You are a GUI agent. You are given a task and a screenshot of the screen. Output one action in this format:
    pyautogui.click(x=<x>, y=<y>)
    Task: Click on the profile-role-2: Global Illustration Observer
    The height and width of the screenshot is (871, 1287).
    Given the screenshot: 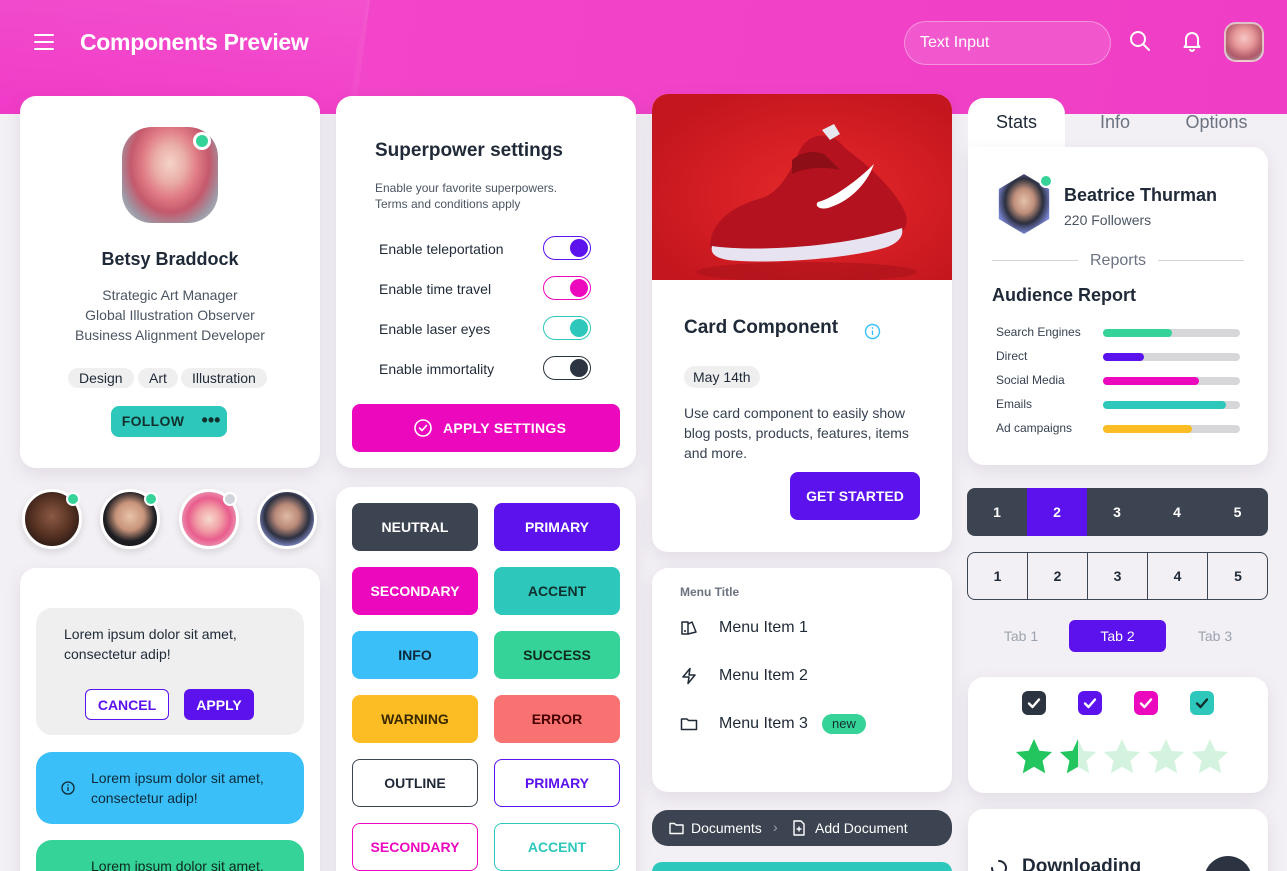 What is the action you would take?
    pyautogui.click(x=170, y=315)
    